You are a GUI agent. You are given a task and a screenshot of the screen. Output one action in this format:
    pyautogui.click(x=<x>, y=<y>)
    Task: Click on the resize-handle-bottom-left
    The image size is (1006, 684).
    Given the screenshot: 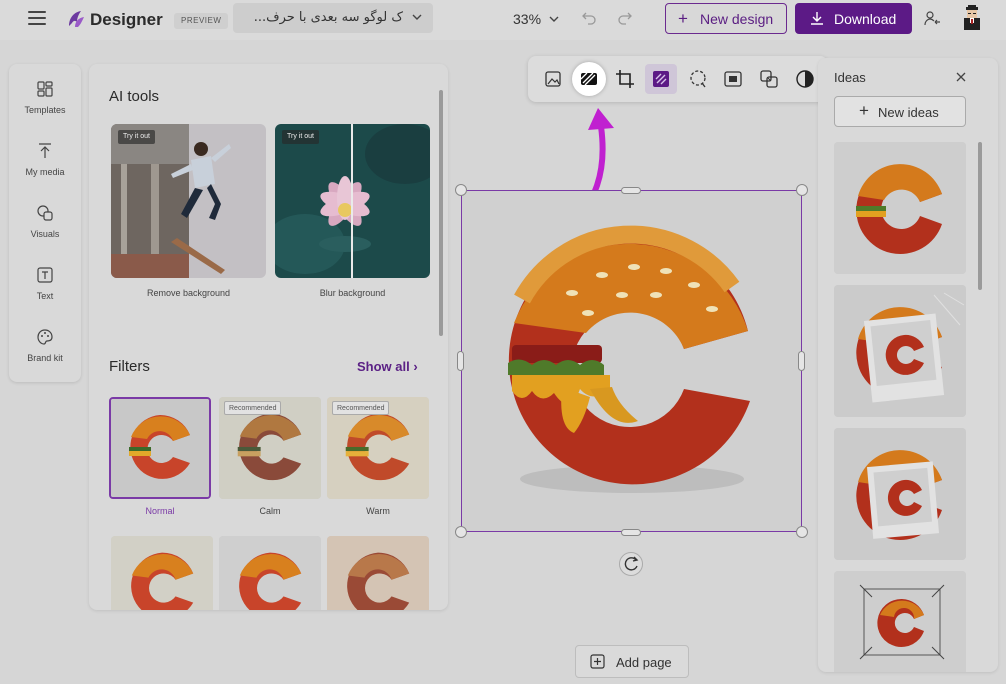 What is the action you would take?
    pyautogui.click(x=461, y=532)
    